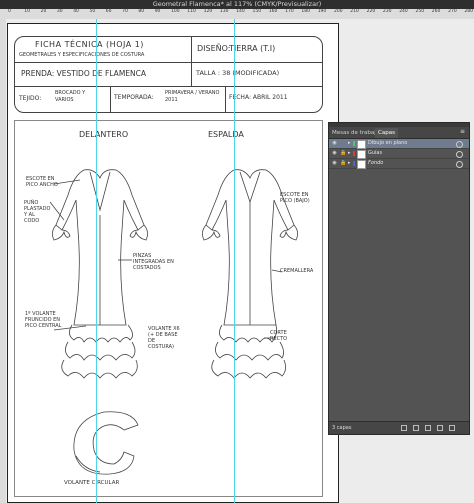 This screenshot has height=503, width=474. Describe the element at coordinates (403, 11) in the screenshot. I see `ruler-mark: 240` at that location.